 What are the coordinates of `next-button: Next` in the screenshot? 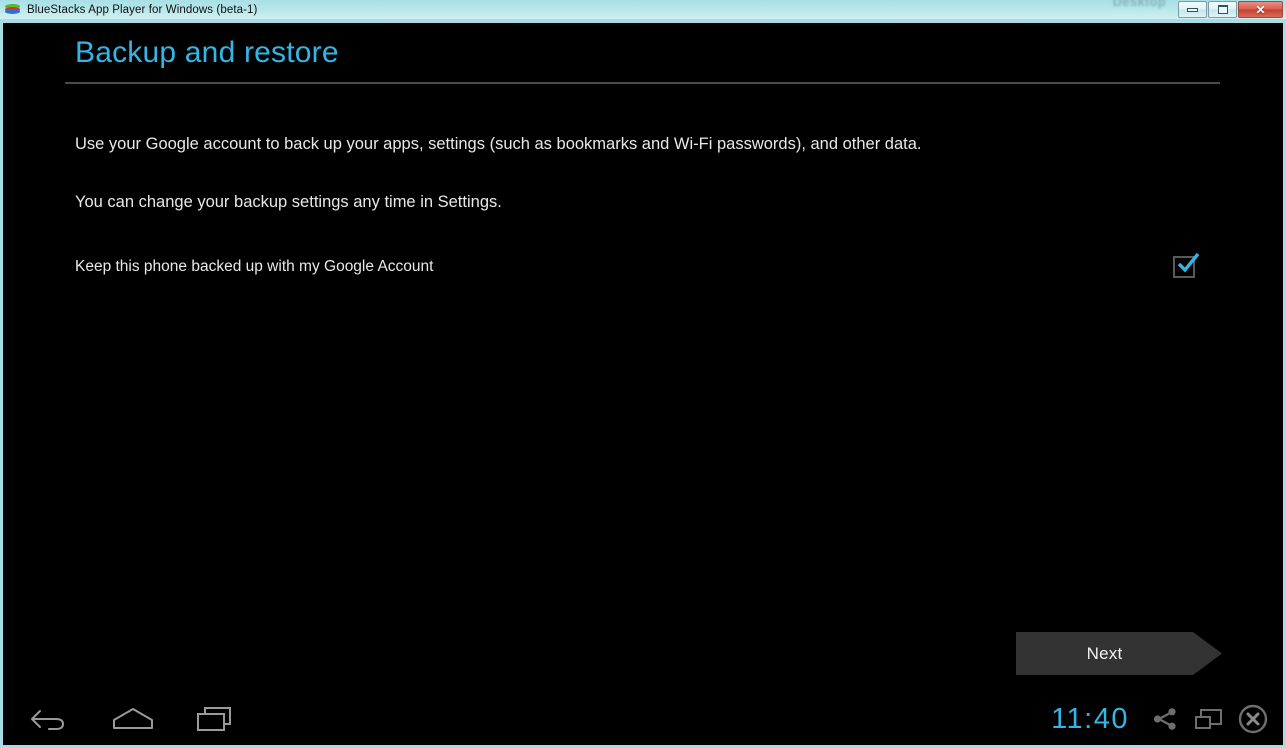 It's located at (1119, 653).